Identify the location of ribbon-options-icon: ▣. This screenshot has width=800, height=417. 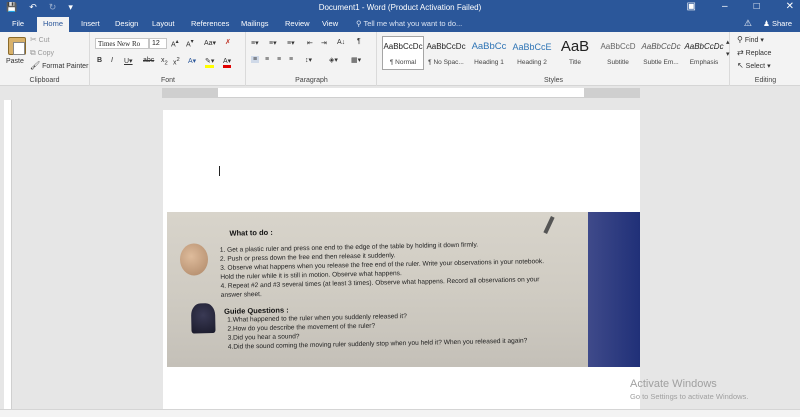
(691, 6).